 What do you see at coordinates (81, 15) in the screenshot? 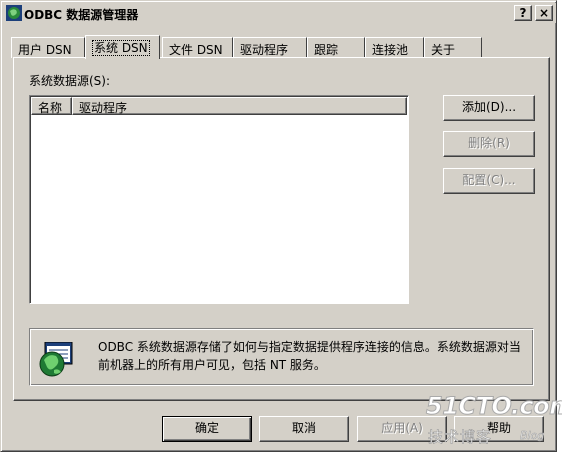
I see `window-title: ODBC 数据源管理器` at bounding box center [81, 15].